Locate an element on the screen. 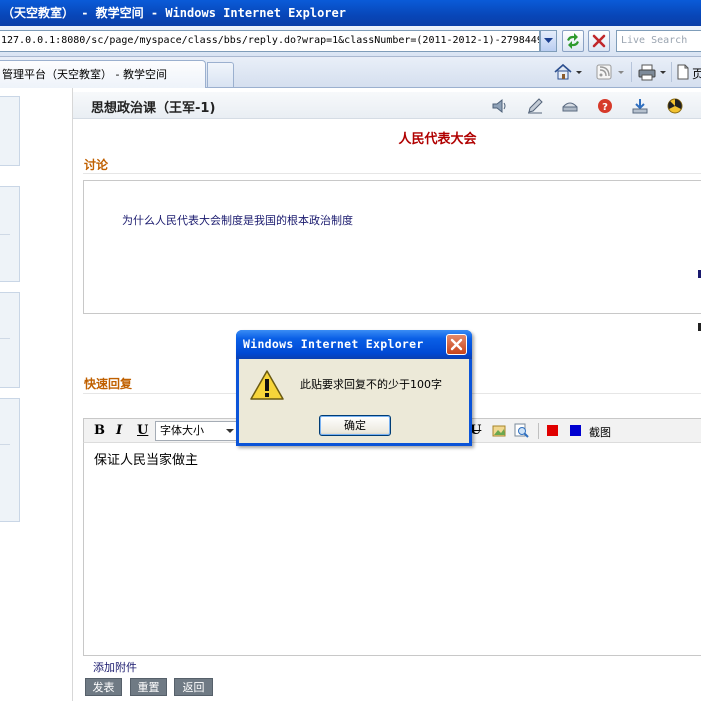 The height and width of the screenshot is (701, 701). quick-reply-label: 快速回复 is located at coordinates (108, 384).